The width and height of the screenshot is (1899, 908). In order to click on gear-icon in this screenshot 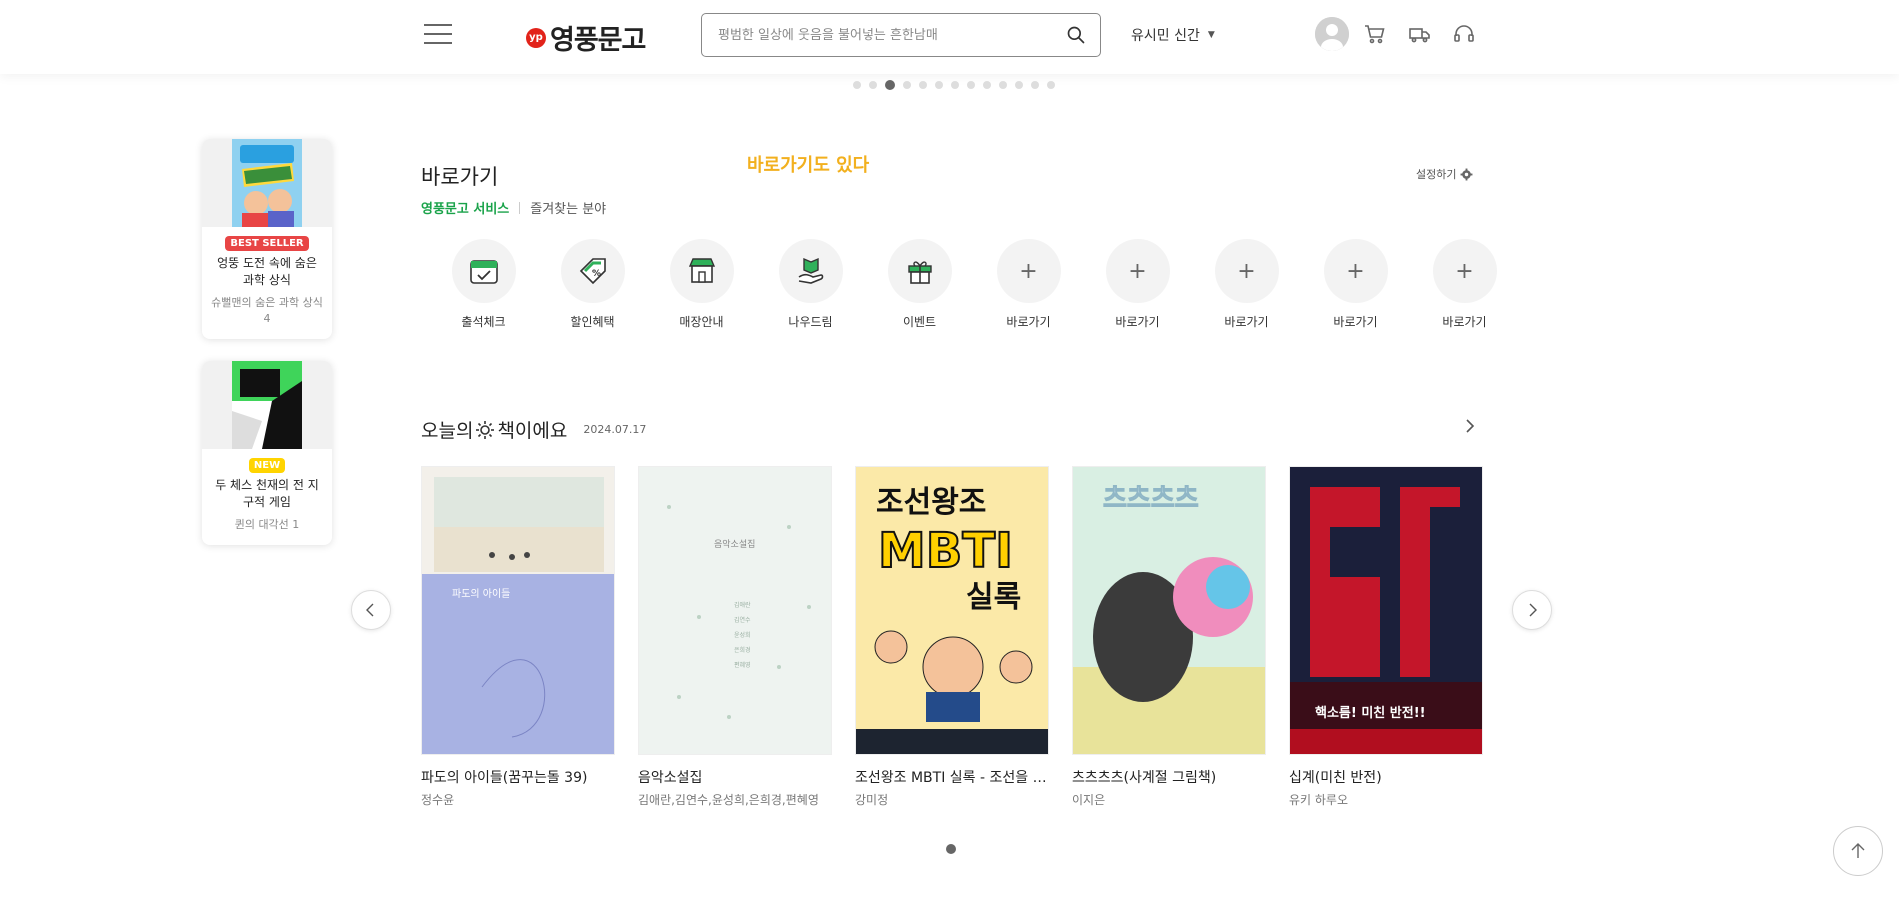, I will do `click(1467, 174)`.